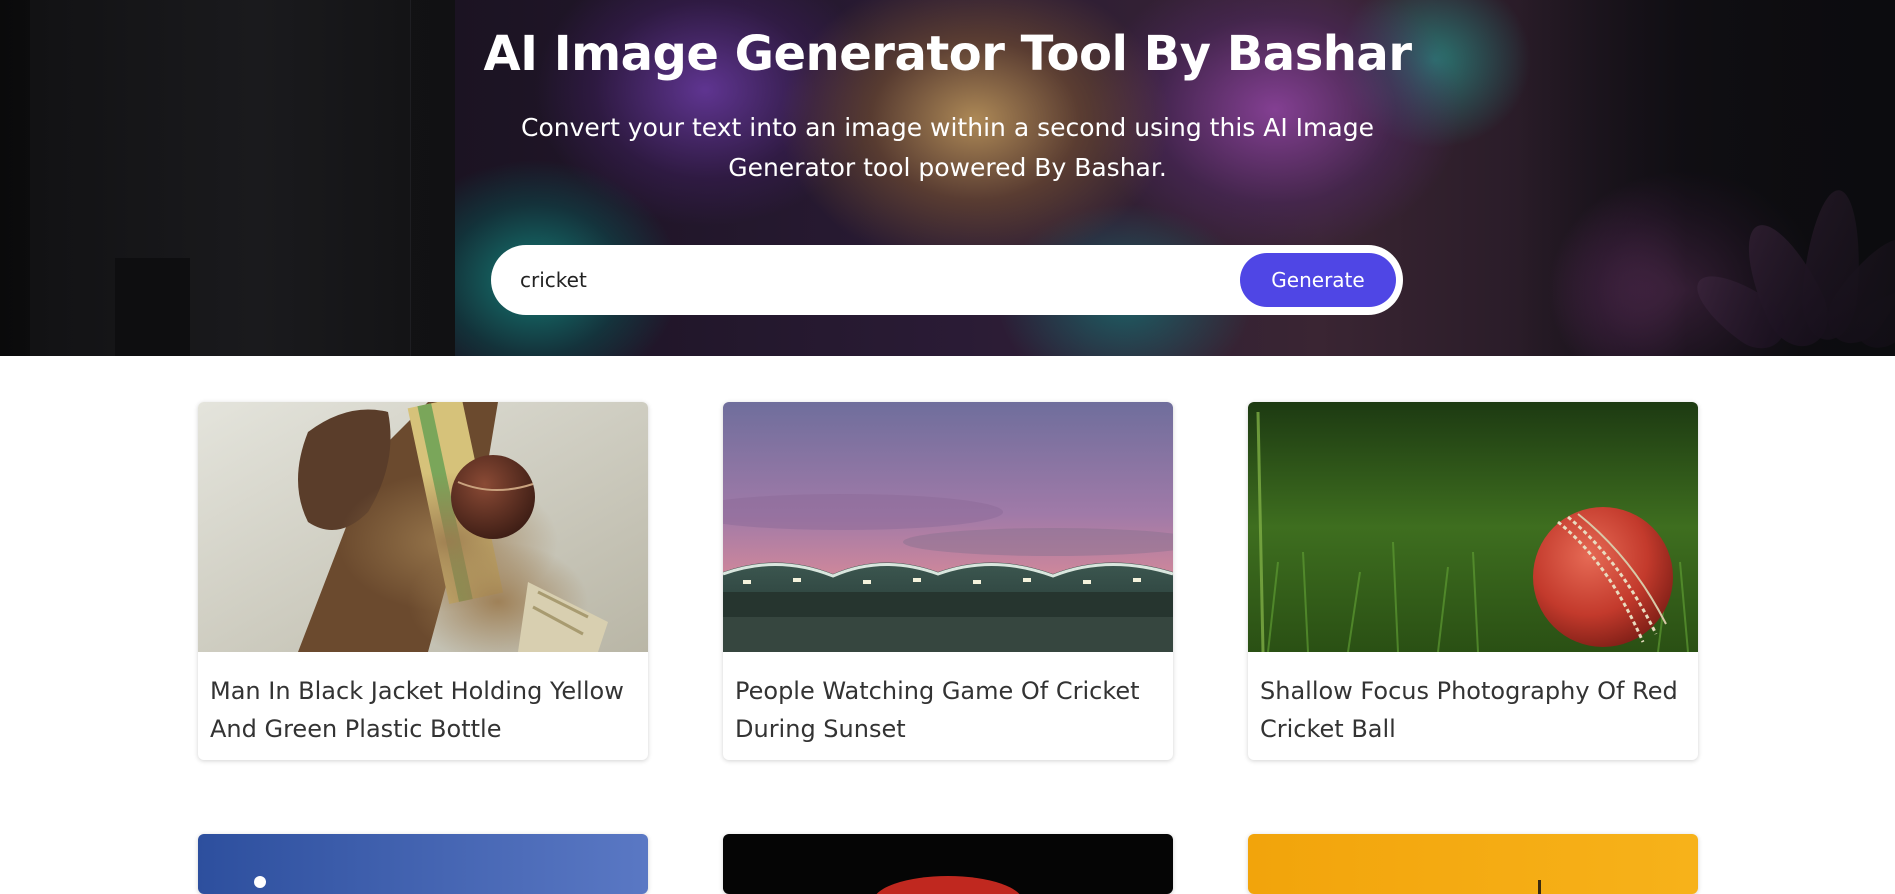 The image size is (1895, 894). I want to click on card-5-image, so click(948, 864).